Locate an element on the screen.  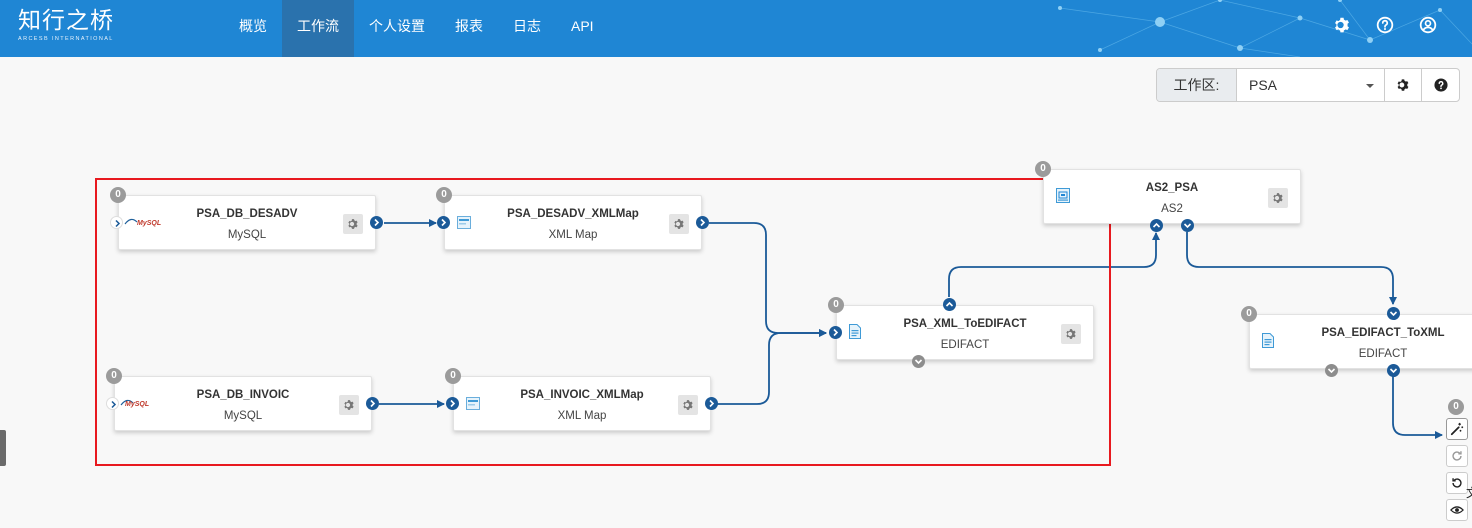
node-name: PSA_DB_DESADV is located at coordinates (247, 214).